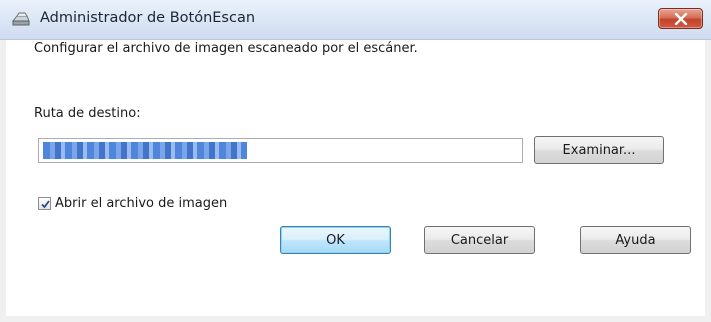 This screenshot has height=322, width=711. What do you see at coordinates (635, 240) in the screenshot?
I see `help-button: Ayuda` at bounding box center [635, 240].